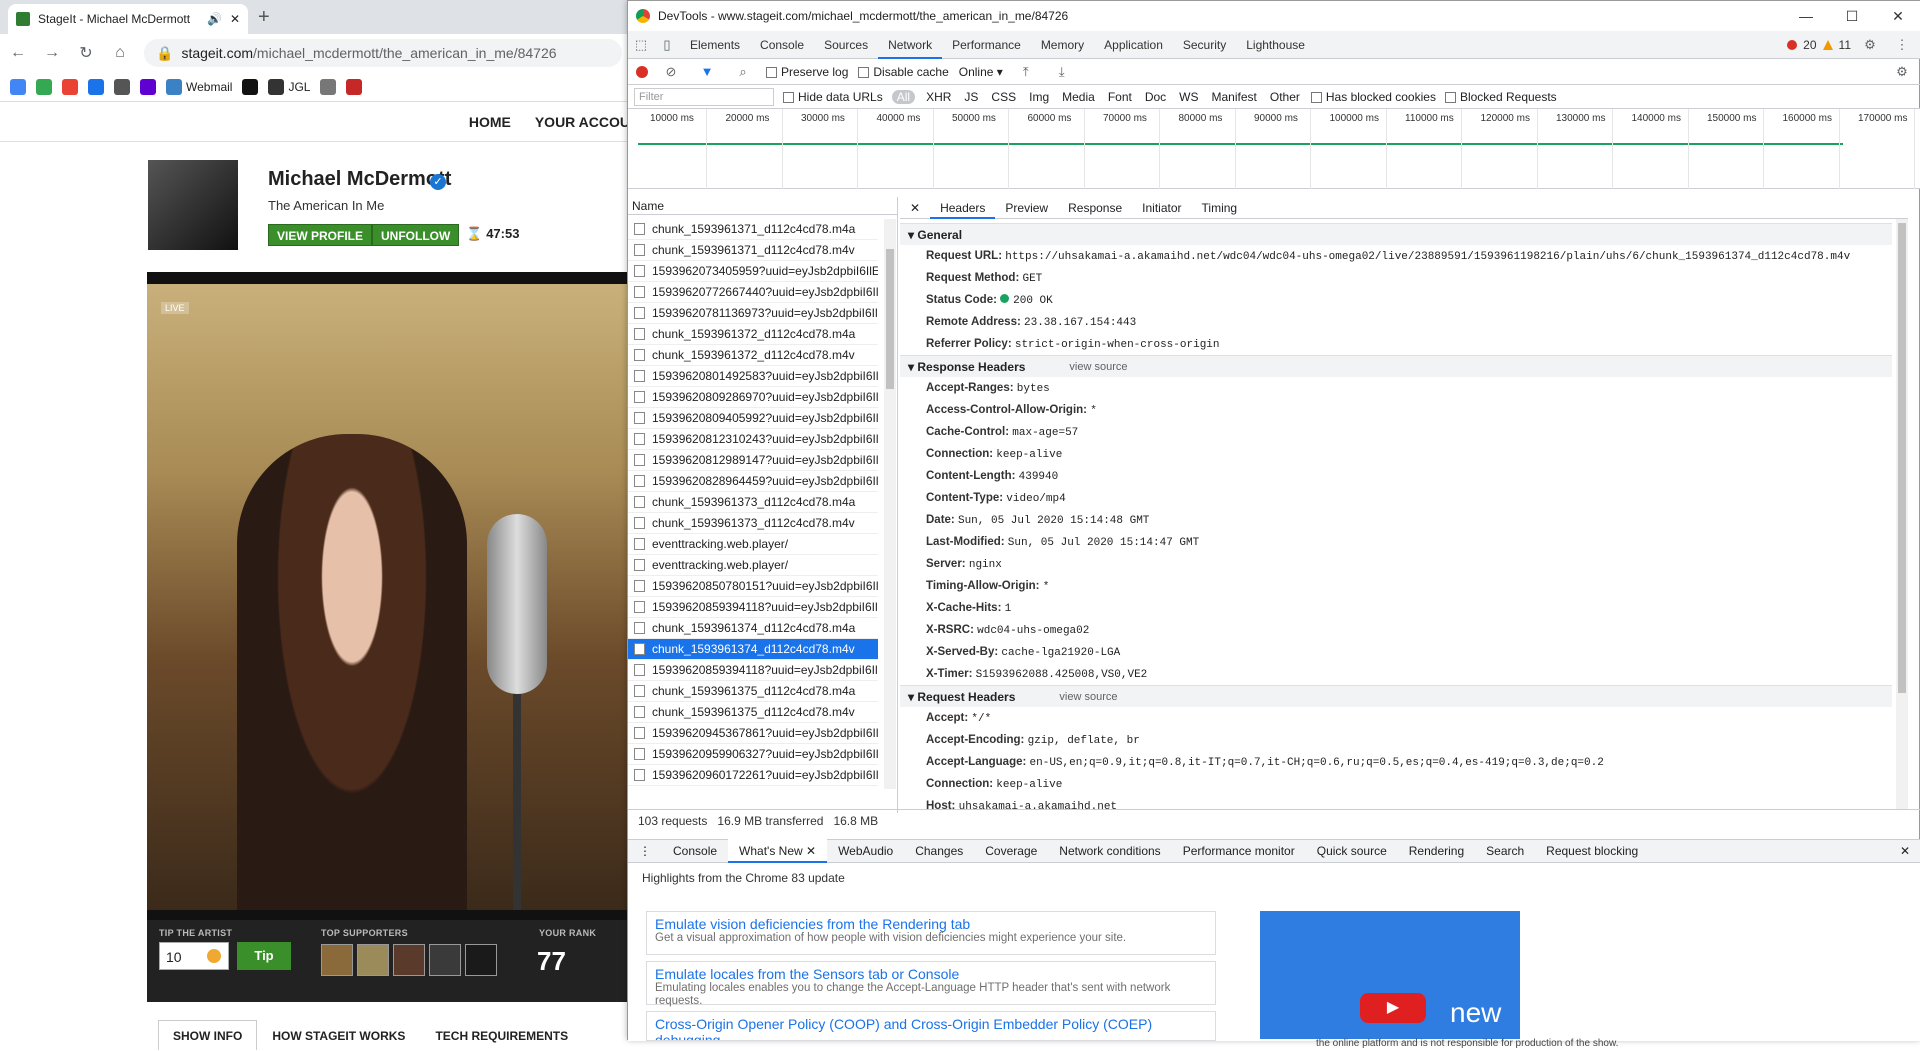  Describe the element at coordinates (865, 851) in the screenshot. I see `drawer-tab-webaudio: WebAudio` at that location.